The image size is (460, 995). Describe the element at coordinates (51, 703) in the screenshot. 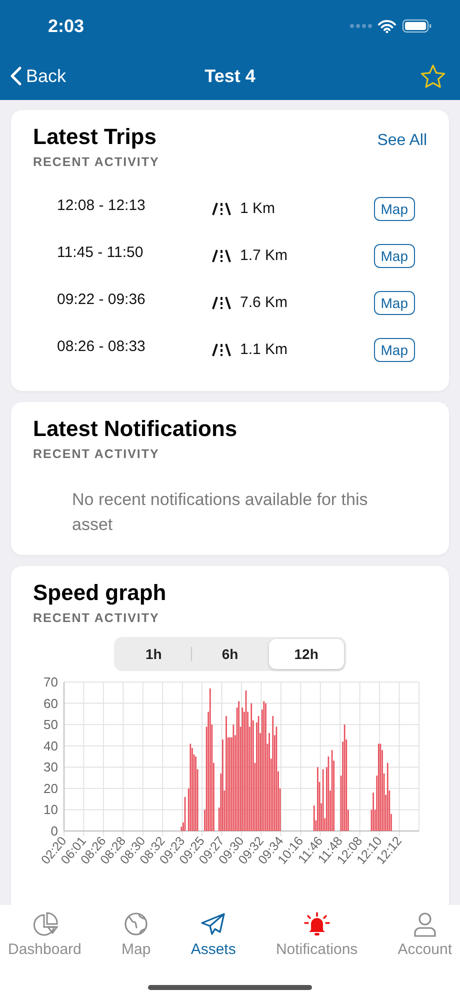

I see `y-tick-label: 60` at that location.